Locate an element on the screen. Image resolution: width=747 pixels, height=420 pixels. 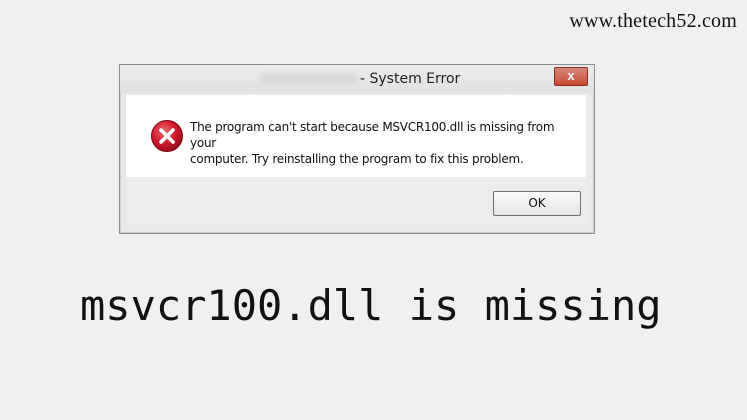
dialog-title: - System Error is located at coordinates (410, 79).